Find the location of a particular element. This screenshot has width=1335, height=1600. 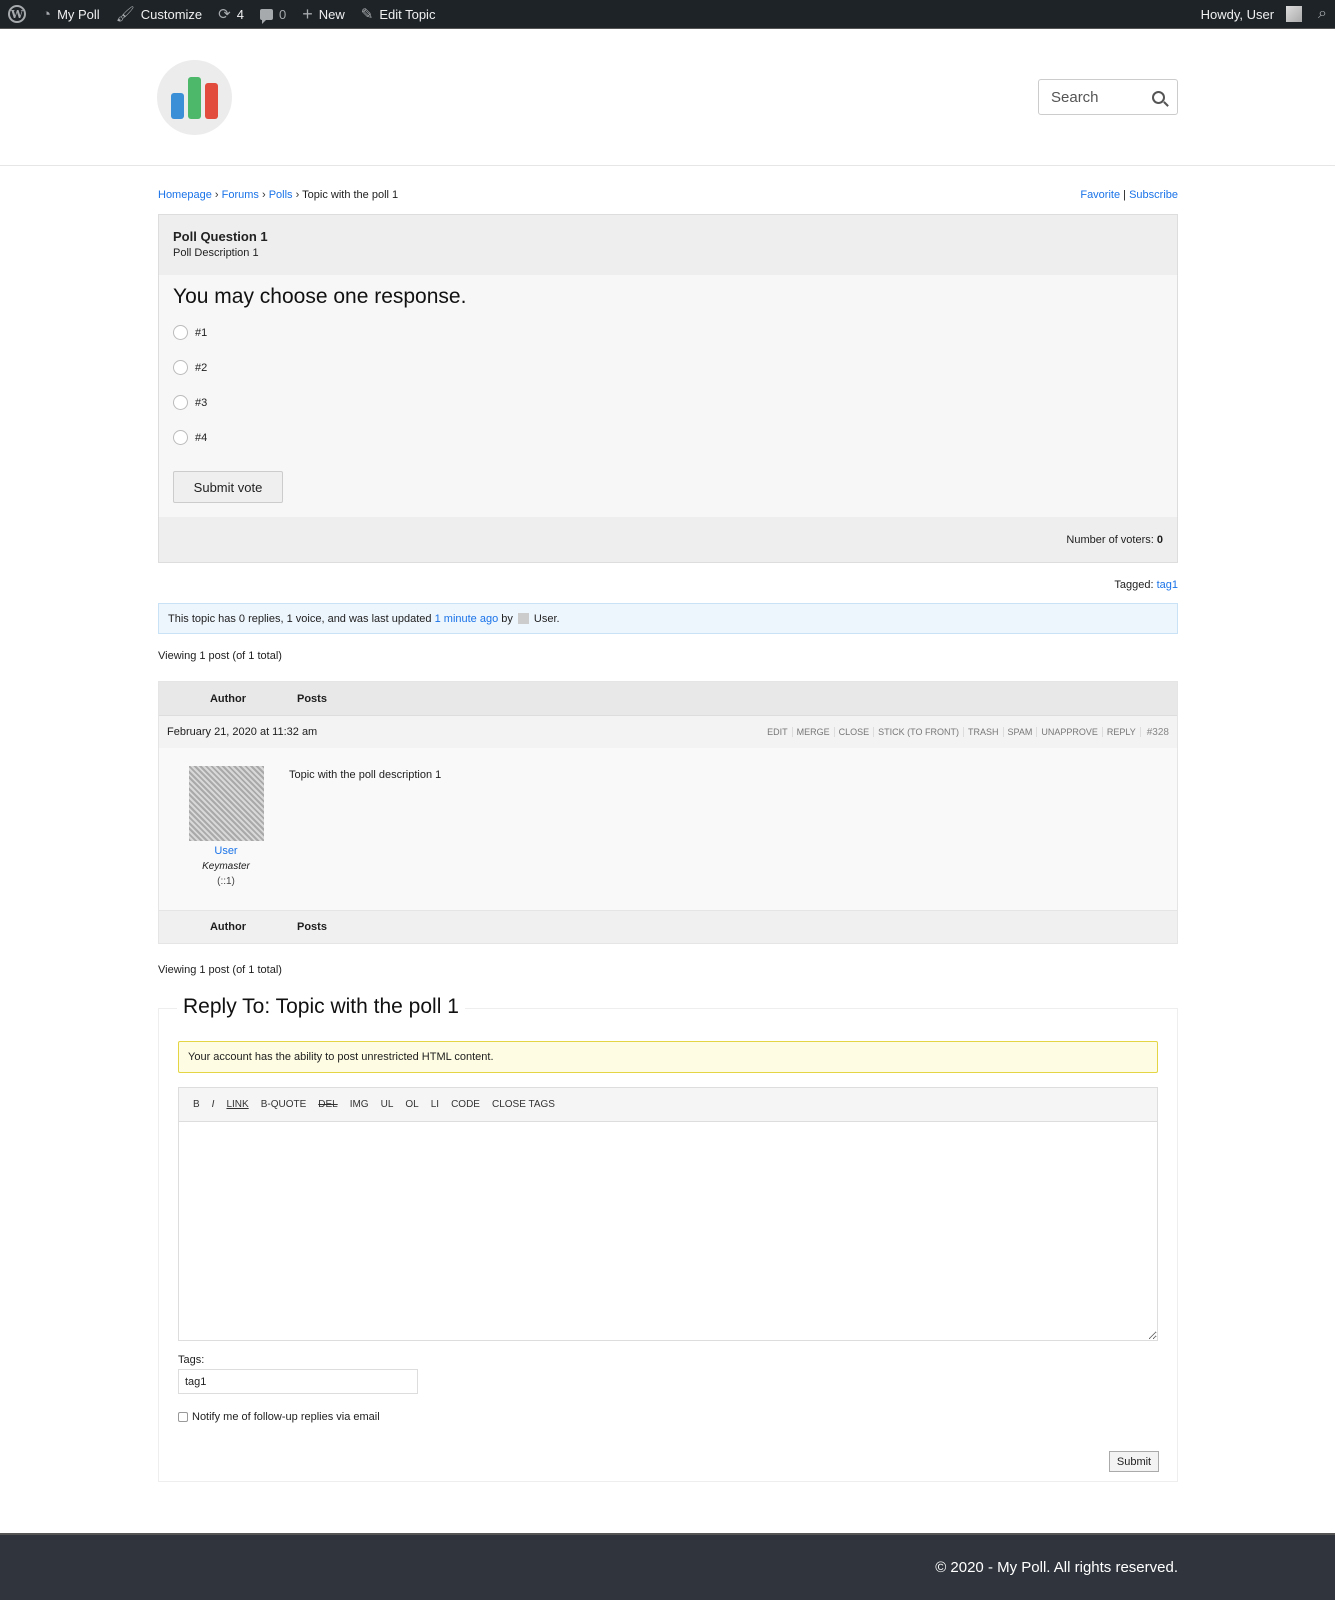

author-ip: (::1) is located at coordinates (226, 881).